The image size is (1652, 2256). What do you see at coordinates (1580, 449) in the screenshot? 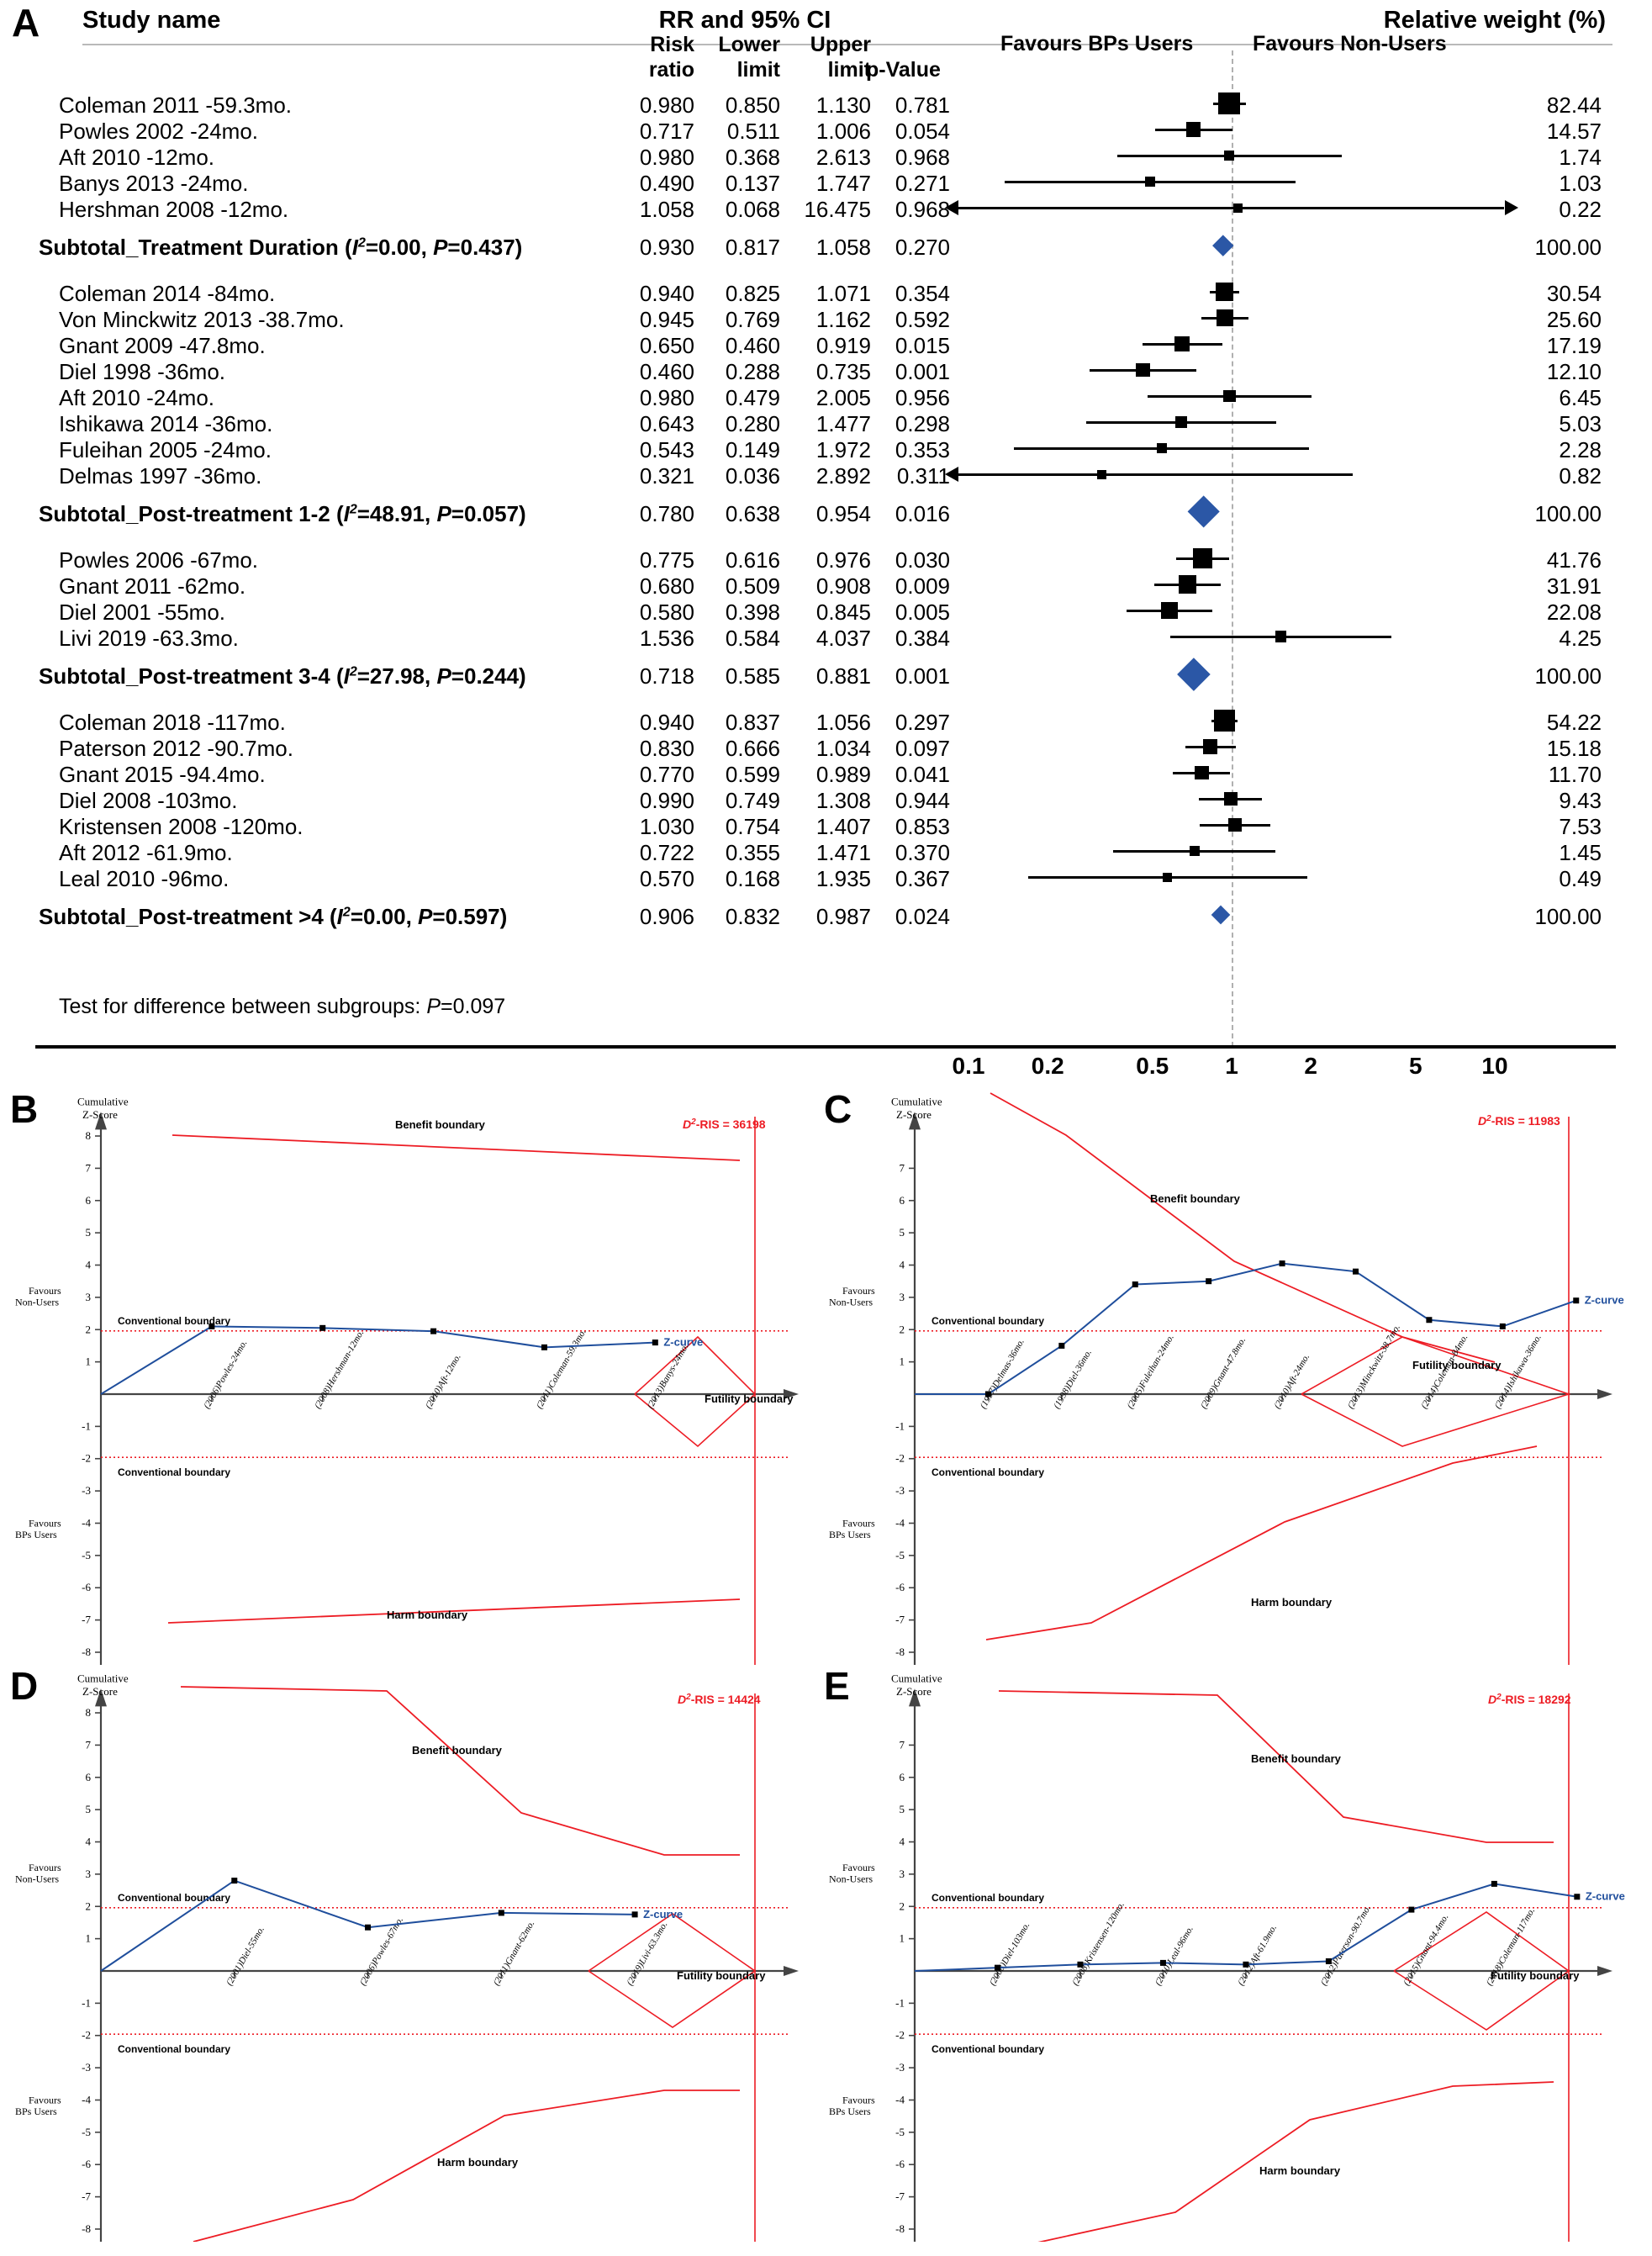
I see `cell-relative-weight: 2.28` at bounding box center [1580, 449].